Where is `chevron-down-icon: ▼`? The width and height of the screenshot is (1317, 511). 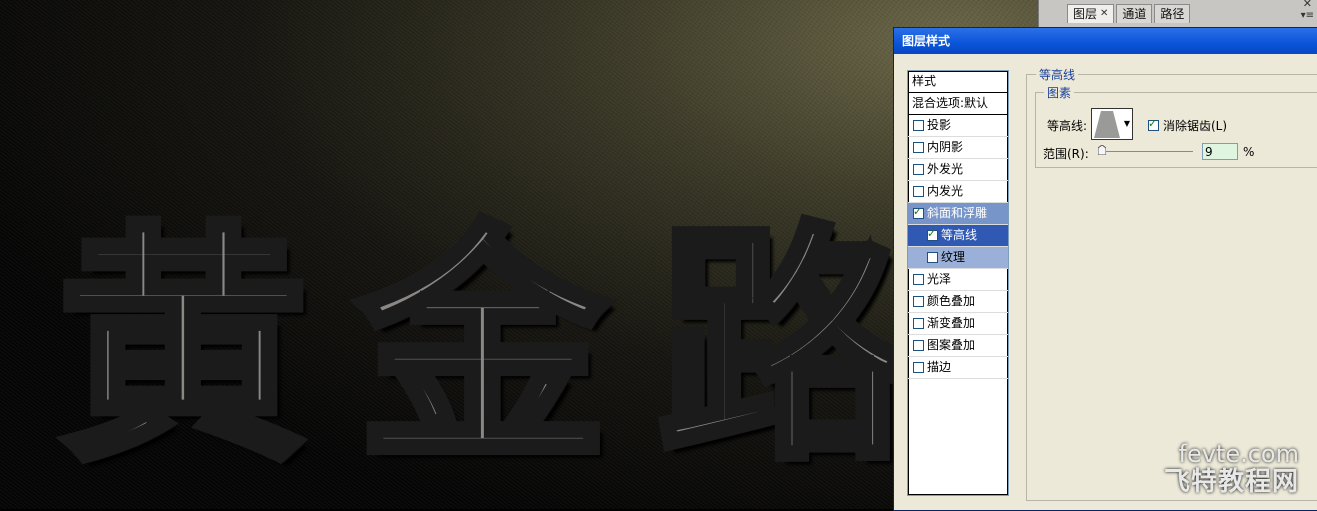
chevron-down-icon: ▼ is located at coordinates (1127, 124).